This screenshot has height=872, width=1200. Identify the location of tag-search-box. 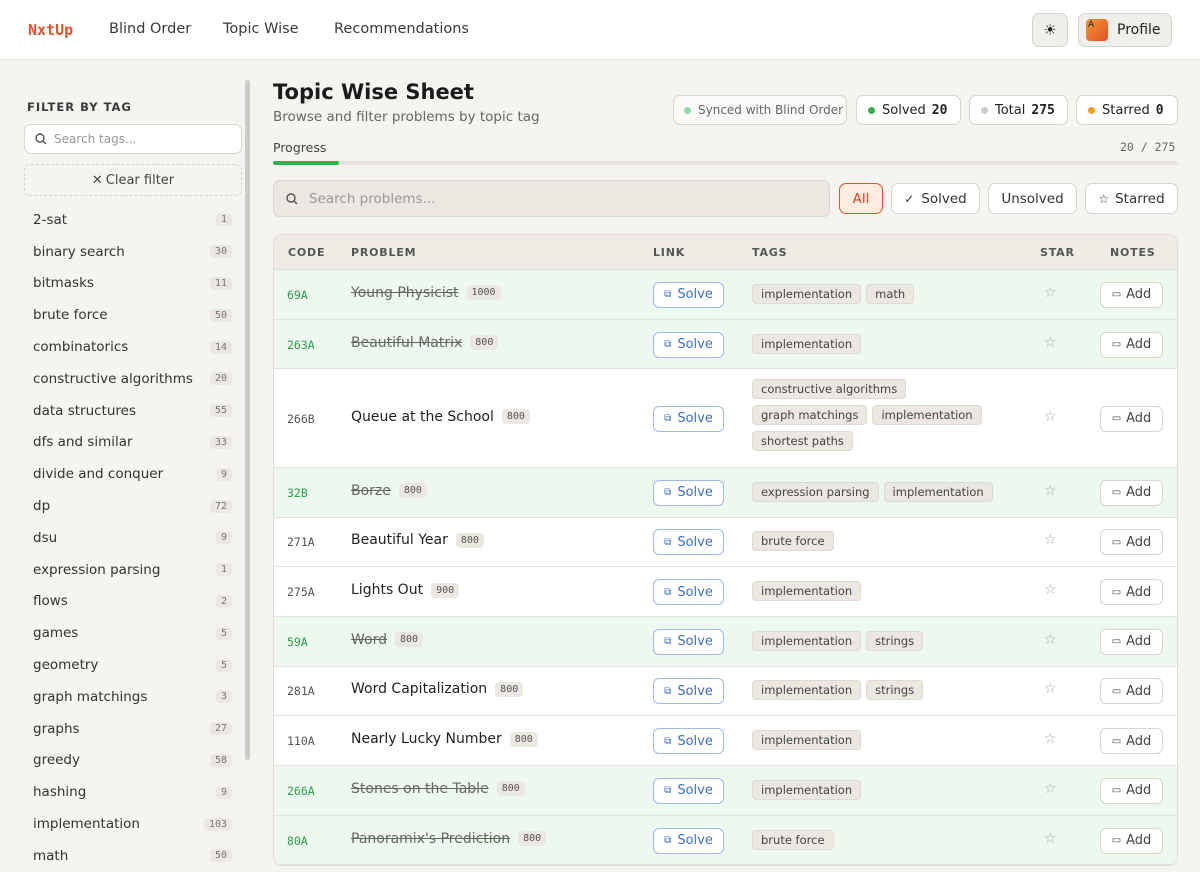
(133, 139).